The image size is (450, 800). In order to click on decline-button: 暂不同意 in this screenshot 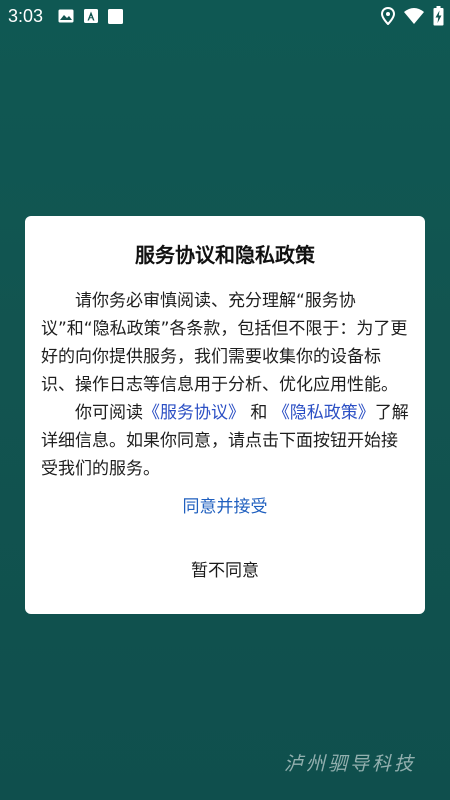, I will do `click(225, 571)`.